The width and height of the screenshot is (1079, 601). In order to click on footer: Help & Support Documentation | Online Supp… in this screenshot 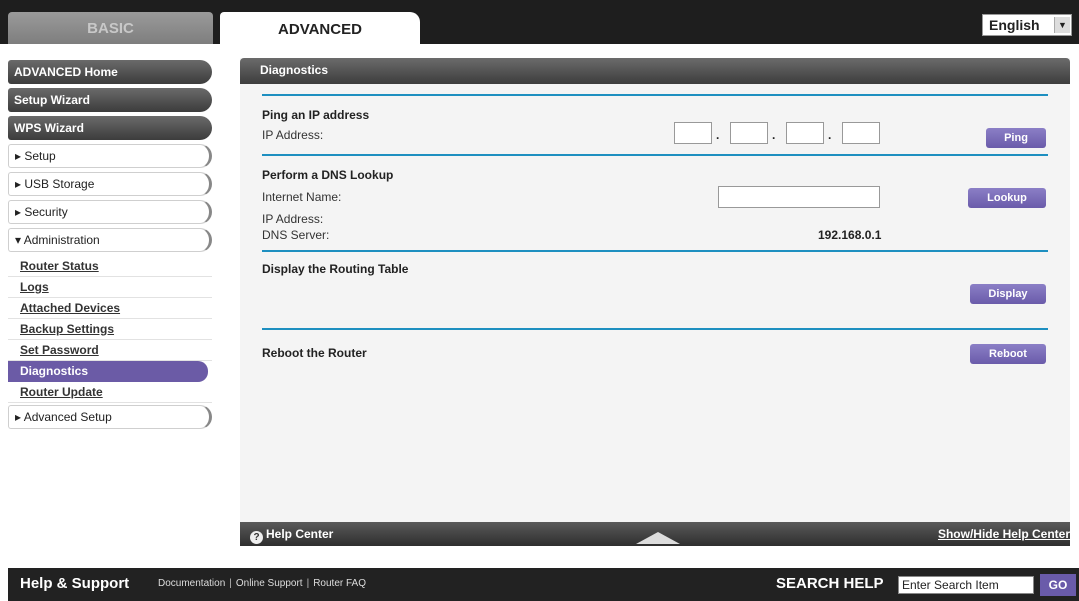, I will do `click(543, 584)`.